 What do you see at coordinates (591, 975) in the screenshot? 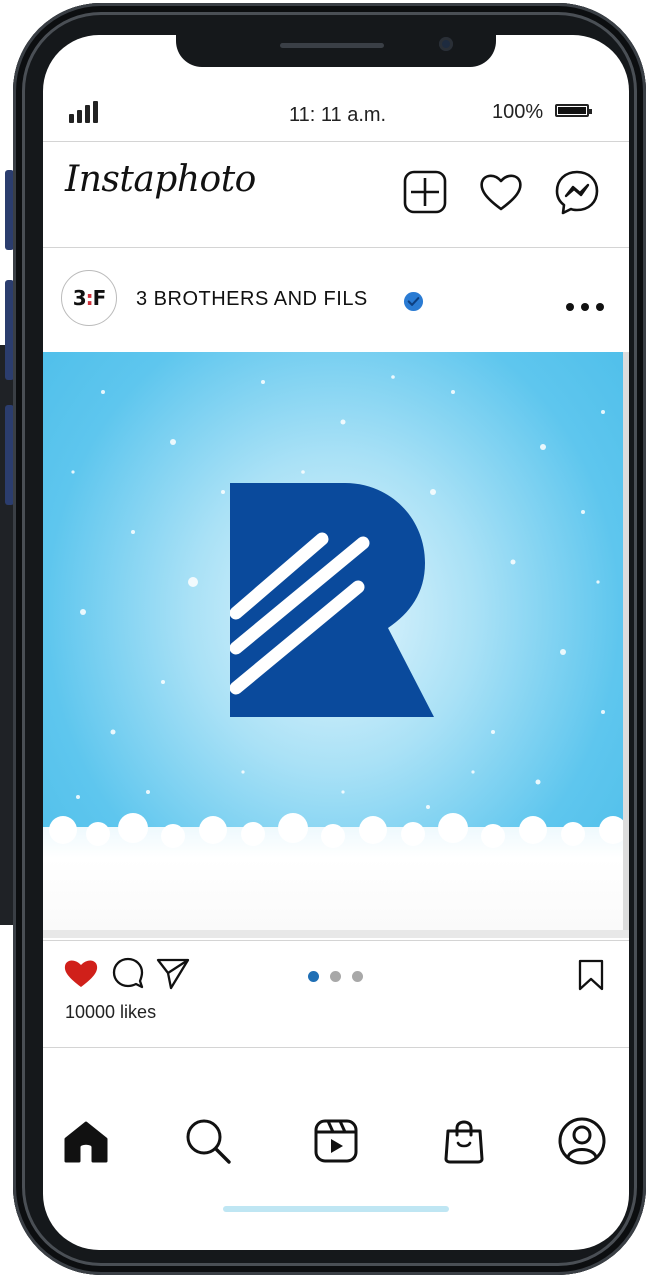
I see `bookmark-icon` at bounding box center [591, 975].